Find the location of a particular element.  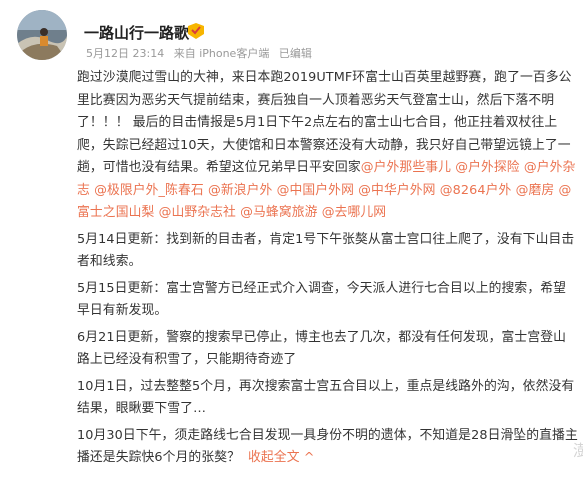

verified-badge-icon is located at coordinates (196, 31).